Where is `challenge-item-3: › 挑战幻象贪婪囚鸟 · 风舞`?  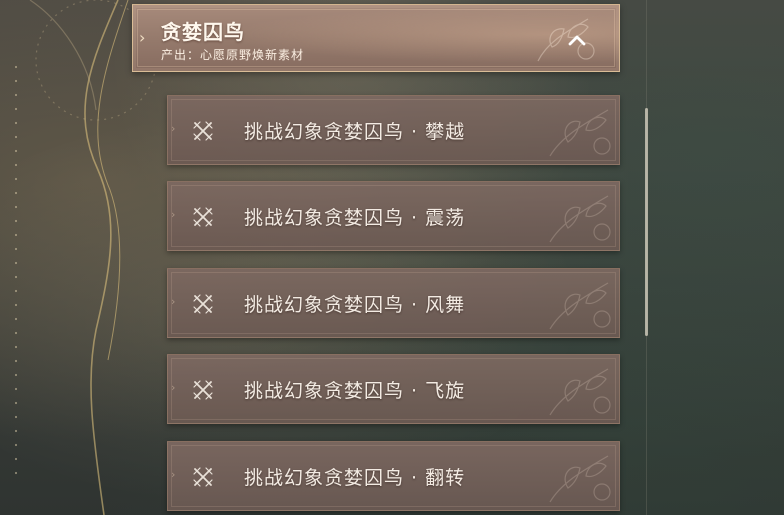
challenge-item-3: › 挑战幻象贪婪囚鸟 · 风舞 is located at coordinates (393, 303).